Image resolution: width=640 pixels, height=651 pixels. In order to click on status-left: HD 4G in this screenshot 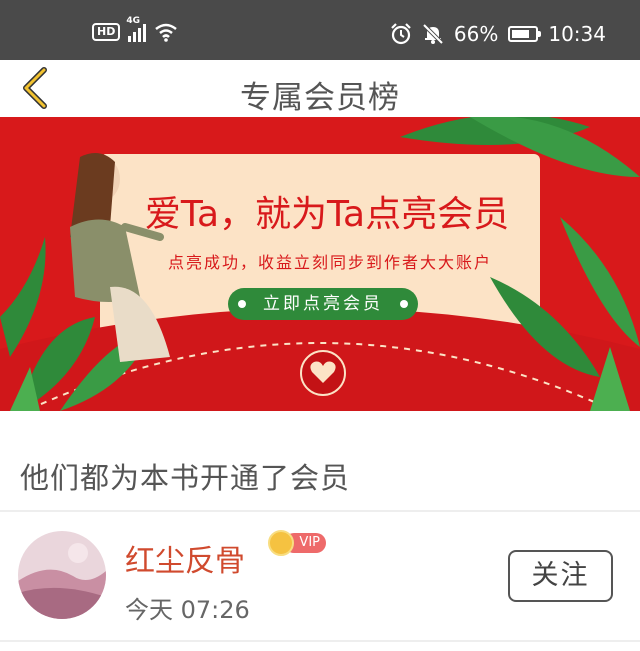, I will do `click(135, 29)`.